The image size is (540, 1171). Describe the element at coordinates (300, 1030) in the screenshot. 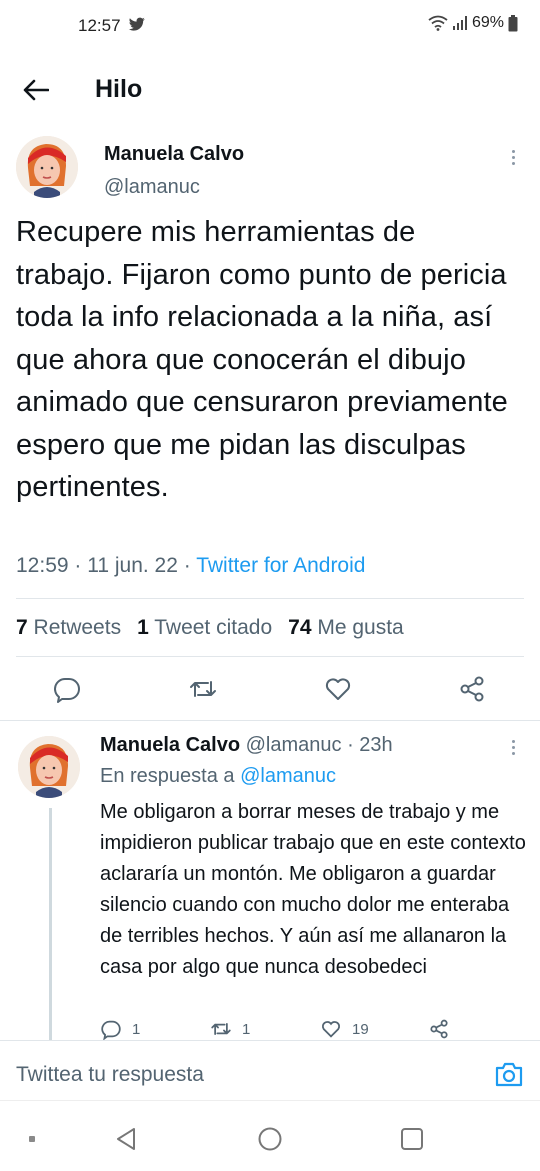

I see `reply-tweet-actions: 1 1 19` at that location.